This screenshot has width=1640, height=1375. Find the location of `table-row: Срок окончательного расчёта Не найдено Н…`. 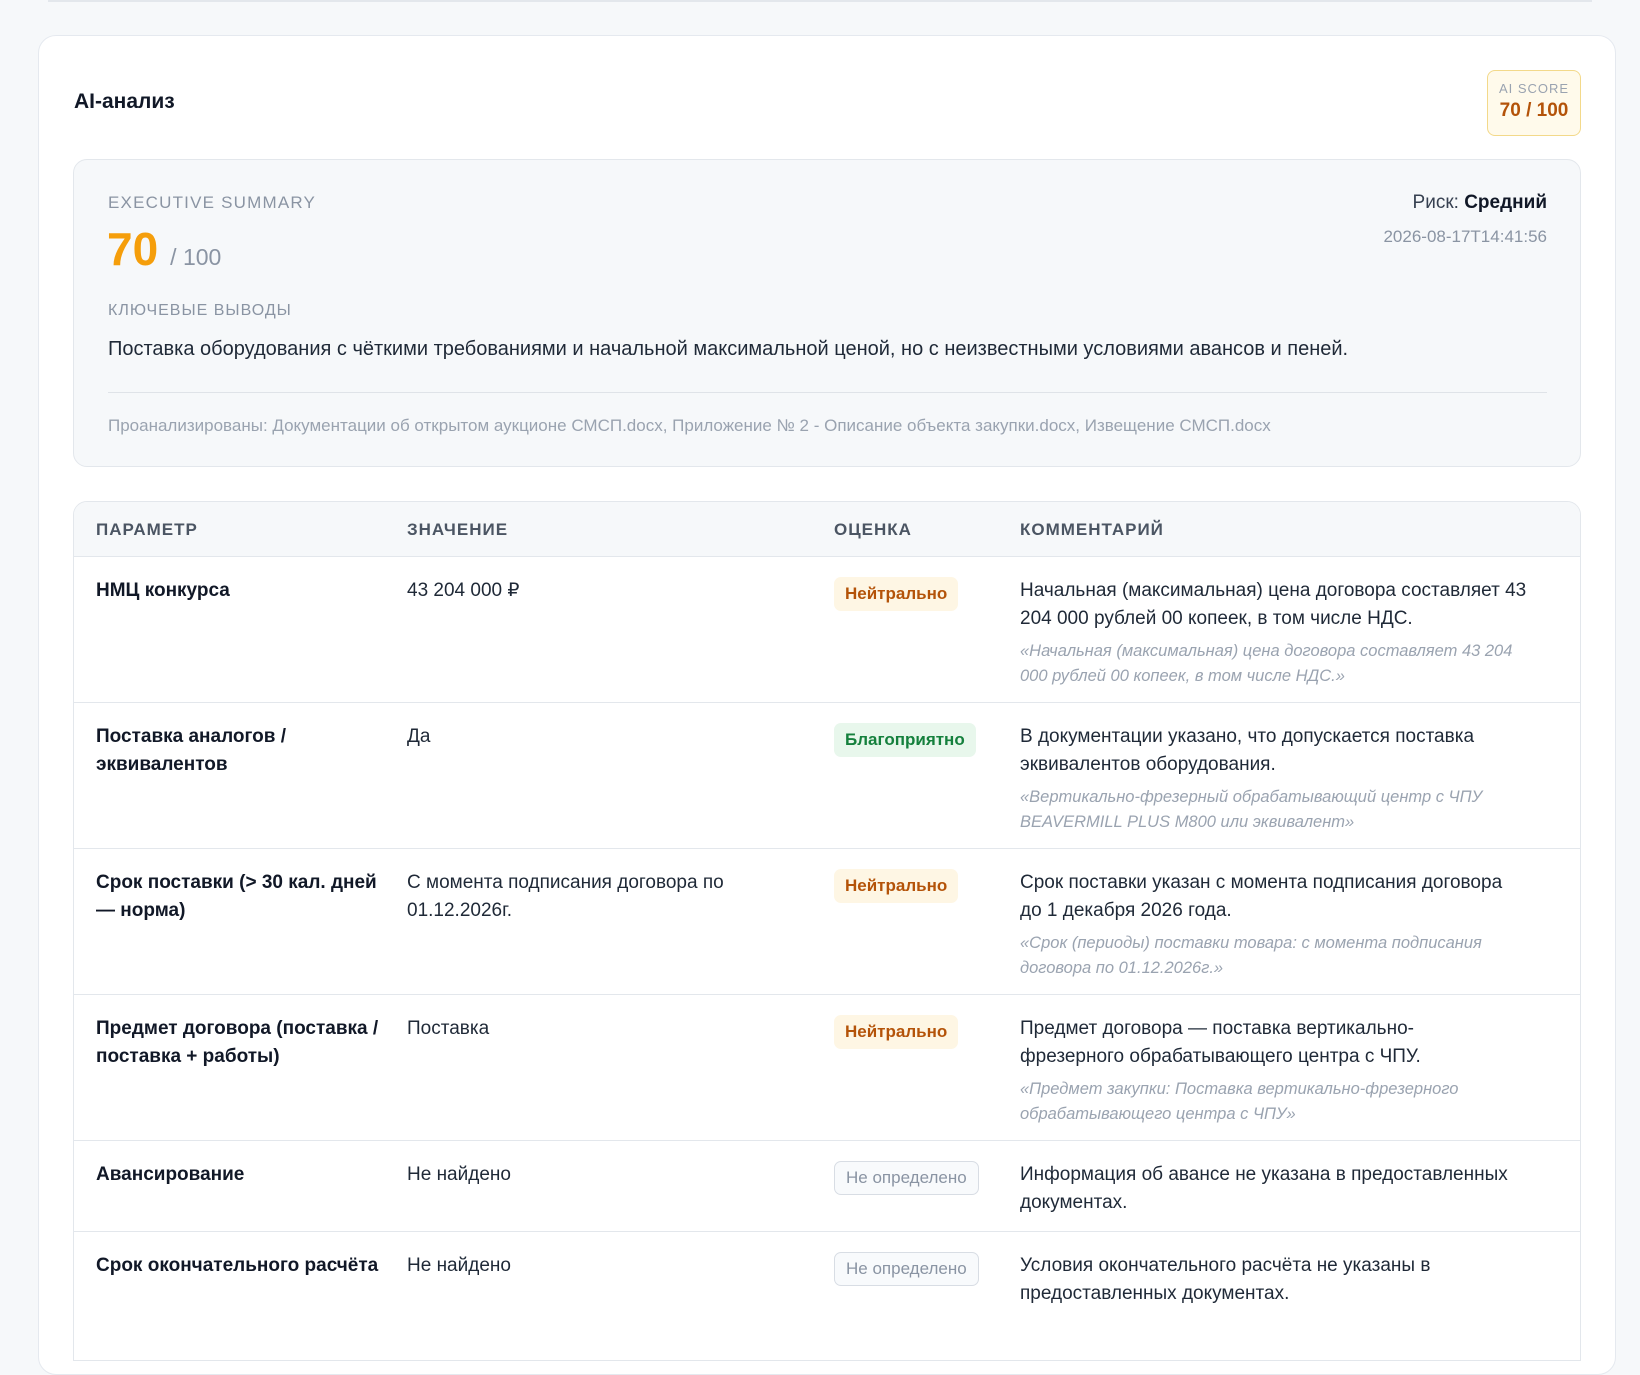

table-row: Срок окончательного расчёта Не найдено Н… is located at coordinates (827, 1292).